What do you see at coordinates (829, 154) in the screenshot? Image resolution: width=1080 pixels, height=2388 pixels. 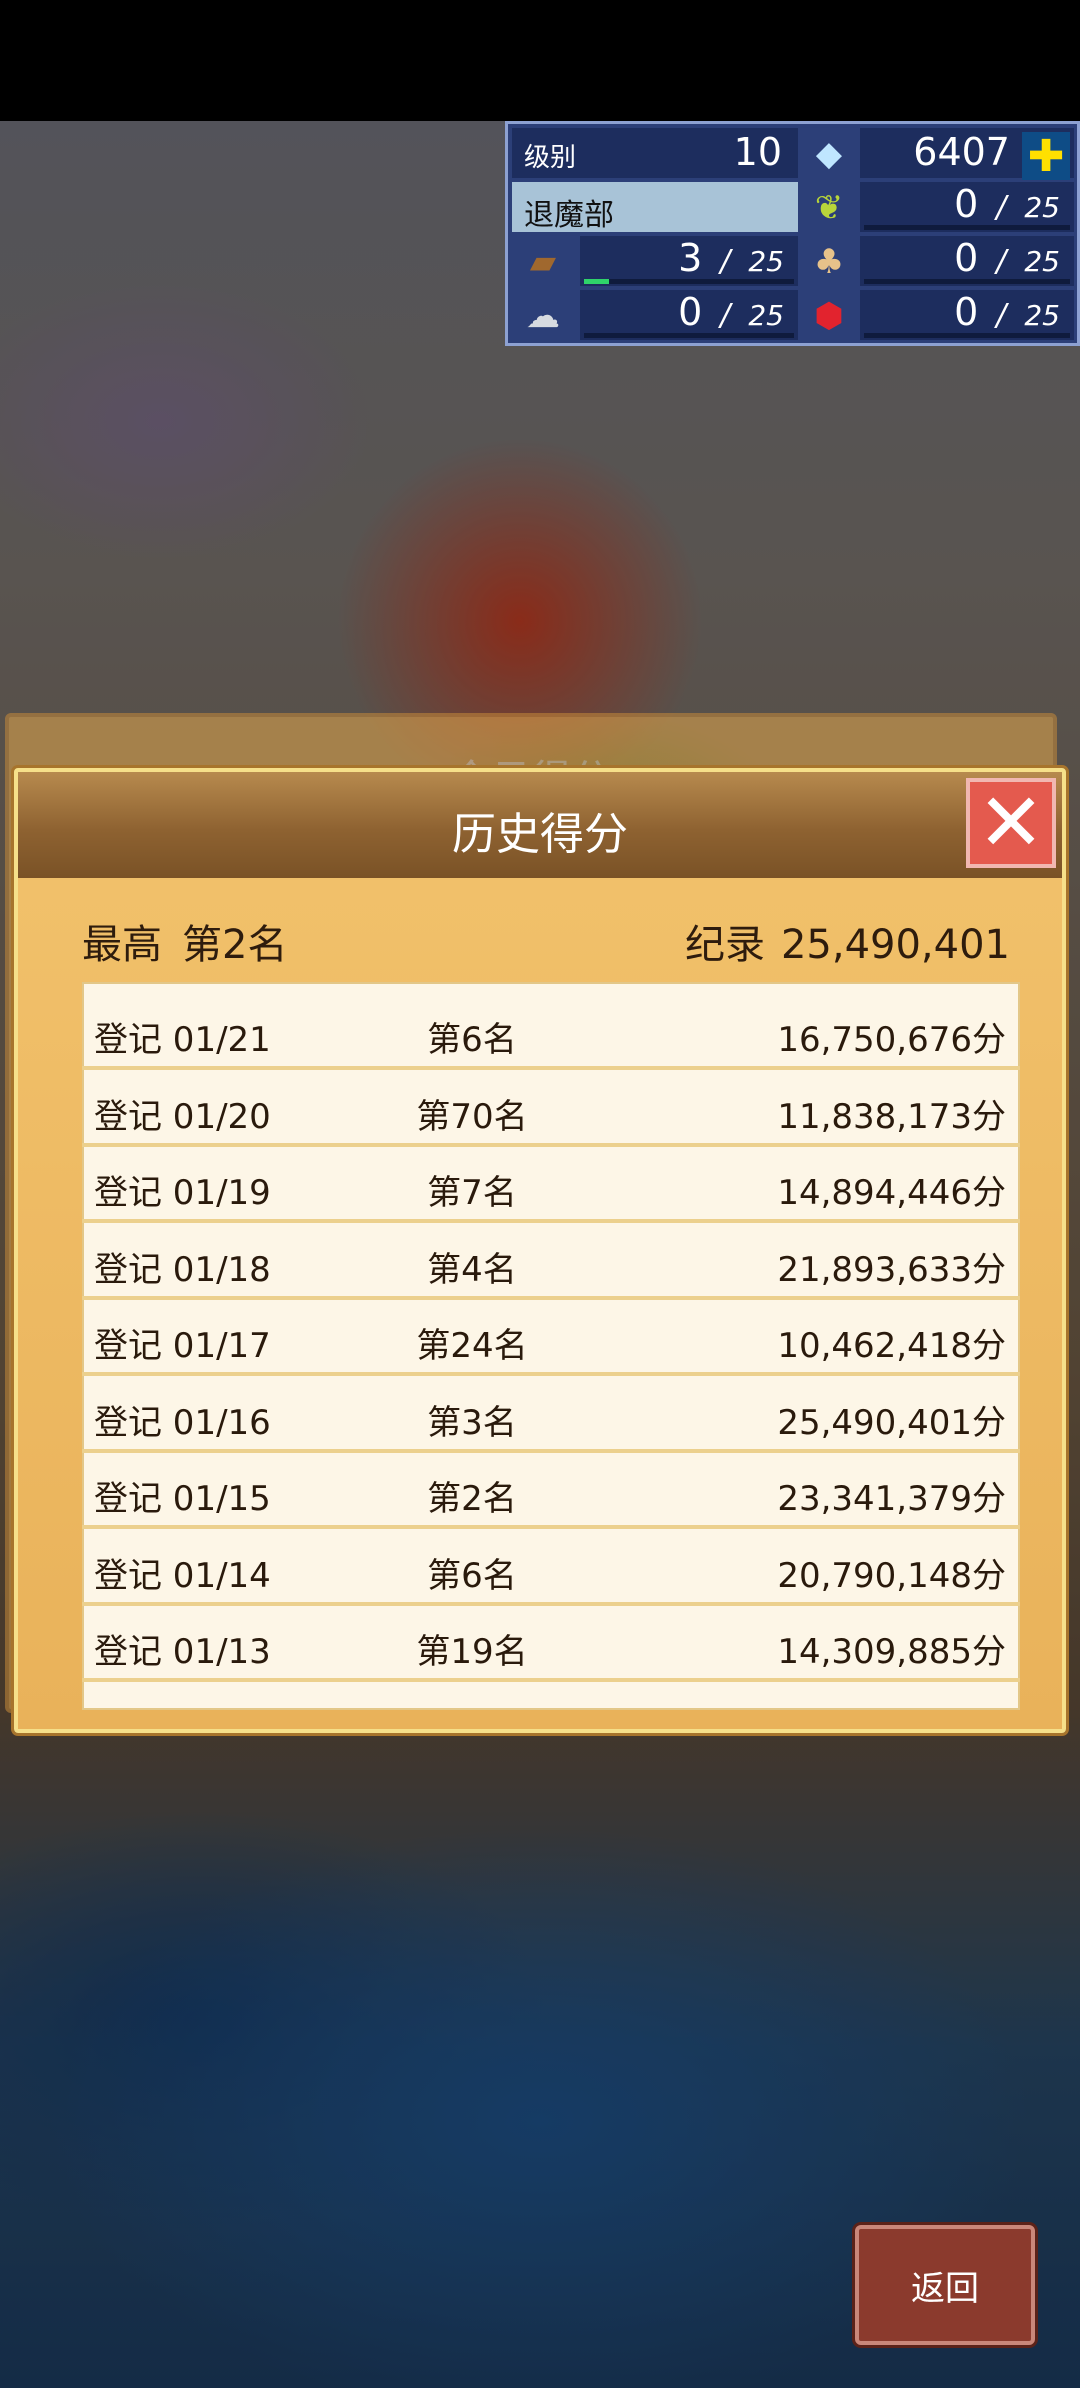 I see `diamond-icon: ◆` at bounding box center [829, 154].